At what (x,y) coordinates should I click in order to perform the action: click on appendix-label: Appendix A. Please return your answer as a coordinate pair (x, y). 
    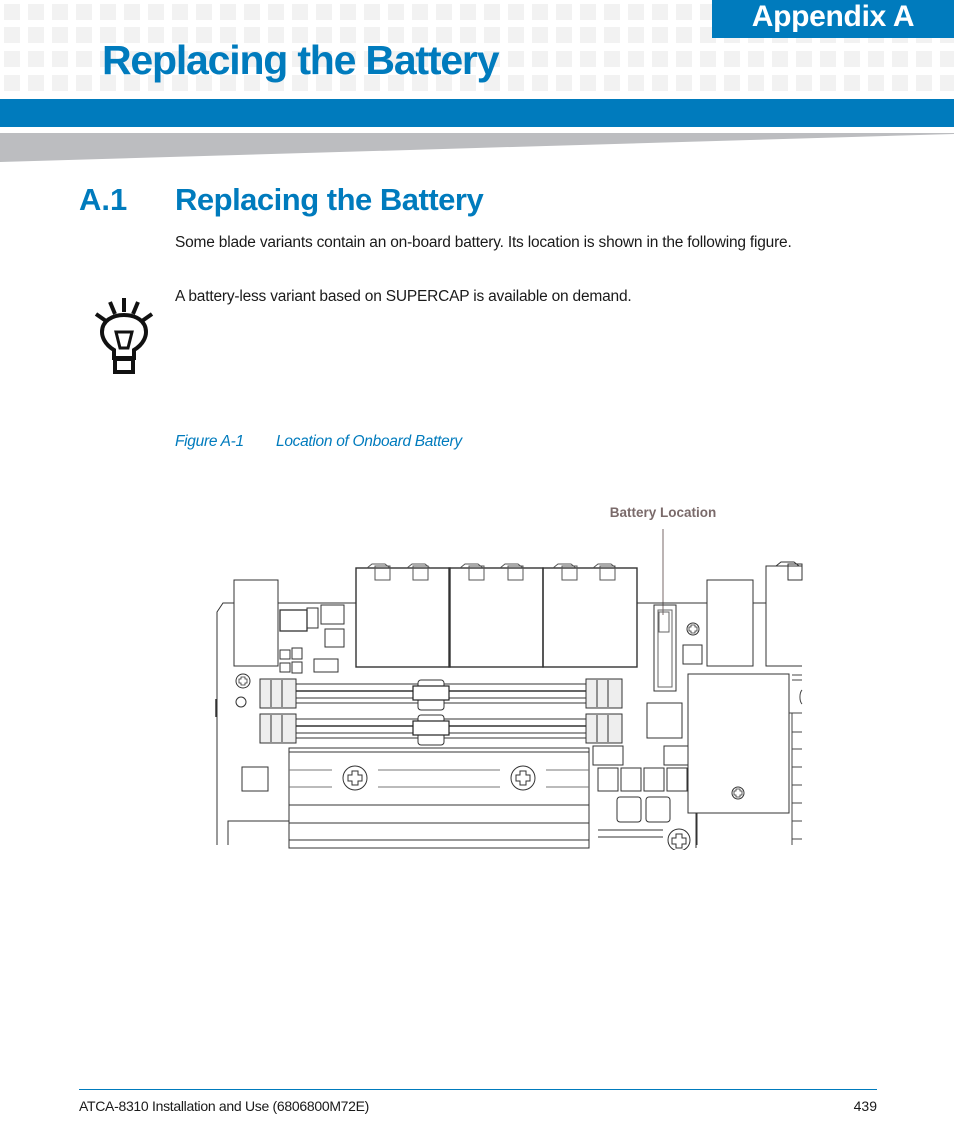
    Looking at the image, I should click on (833, 19).